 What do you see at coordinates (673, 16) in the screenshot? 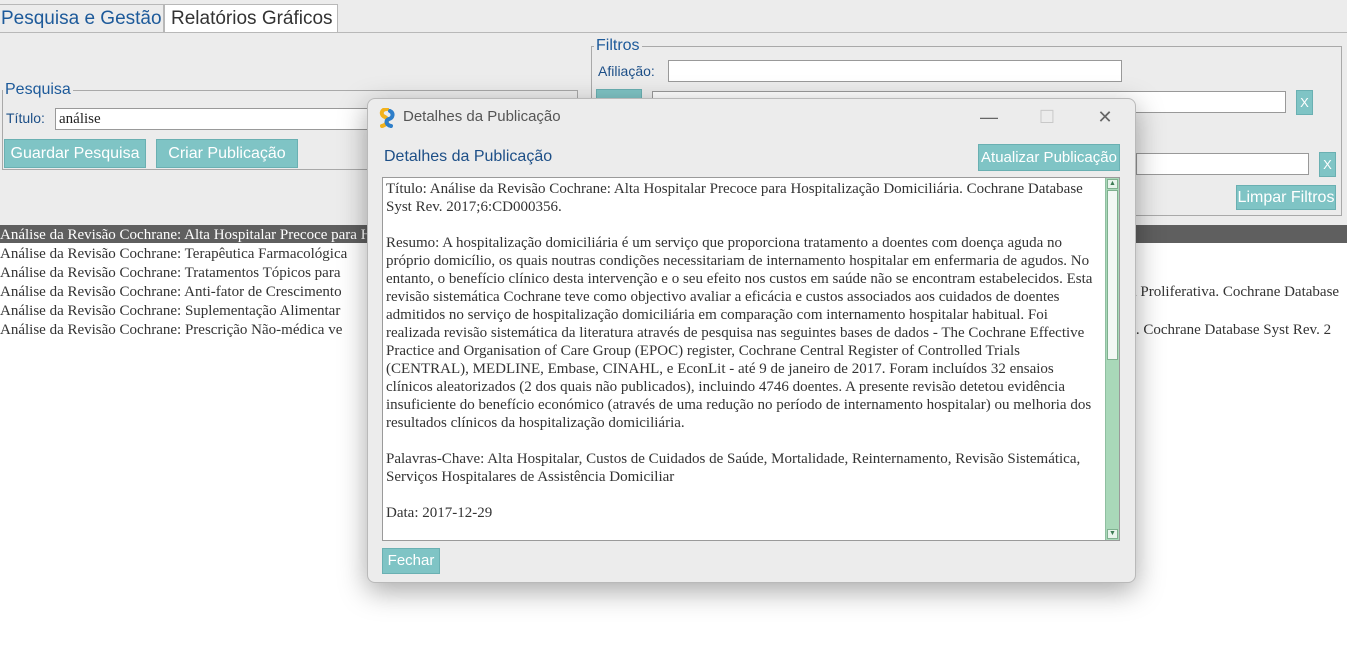
I see `tab-strip: Pesquisa e Gestão Relatórios Gráficos` at bounding box center [673, 16].